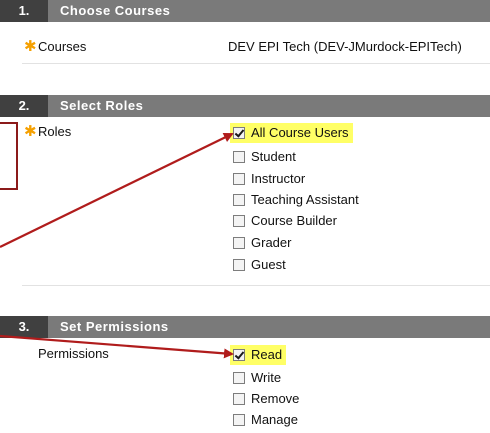 Image resolution: width=490 pixels, height=433 pixels. Describe the element at coordinates (117, 190) in the screenshot. I see `arrow-to-all-course-users` at that location.